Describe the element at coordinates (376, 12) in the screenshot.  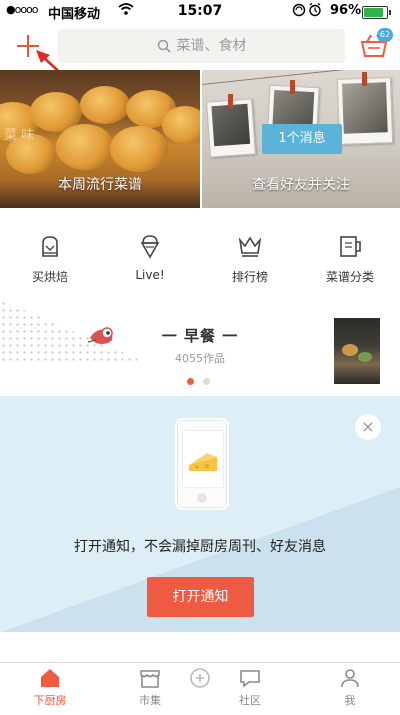
I see `battery-icon` at that location.